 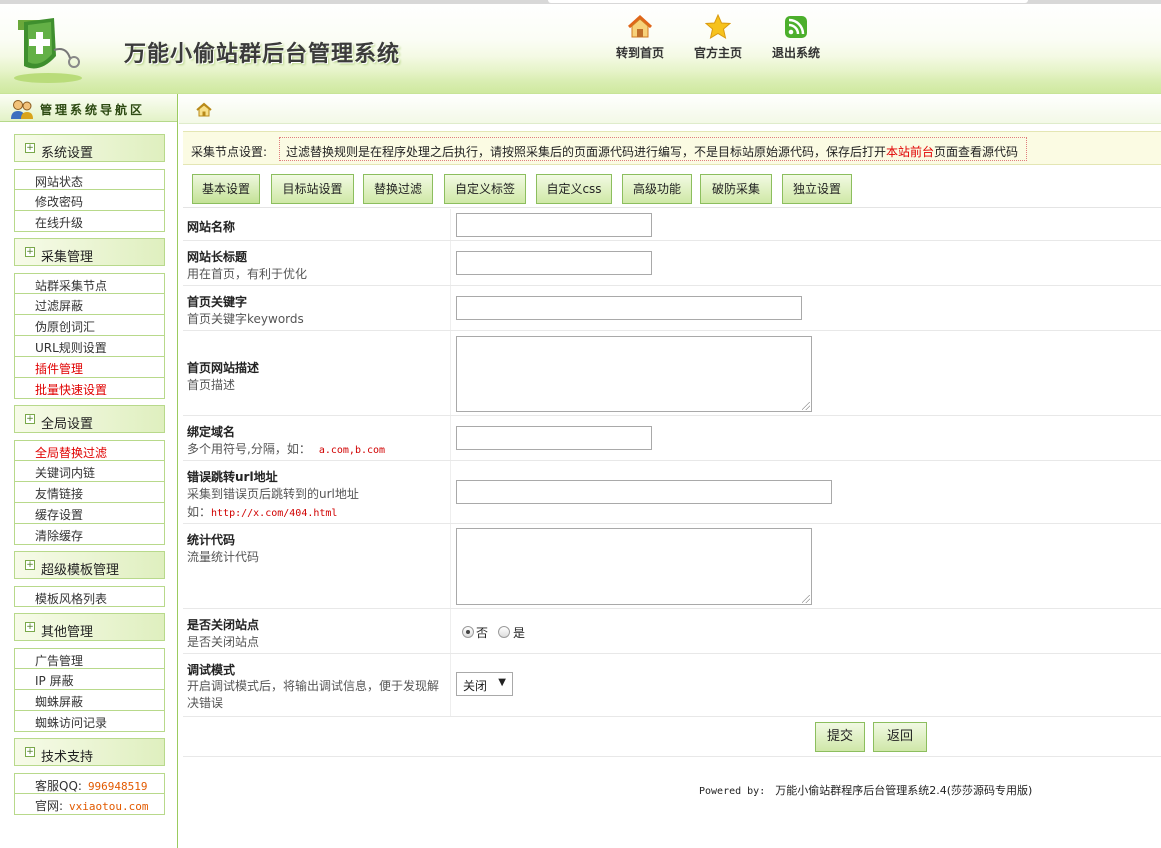 I want to click on close-site-label: 是否关闭站点, so click(x=223, y=625).